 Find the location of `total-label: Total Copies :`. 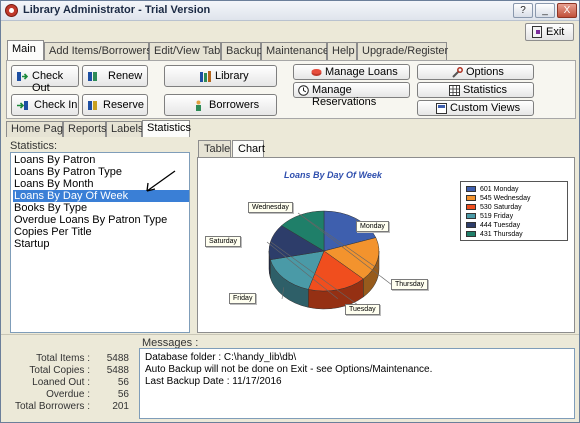

total-label: Total Copies : is located at coordinates (59, 370).